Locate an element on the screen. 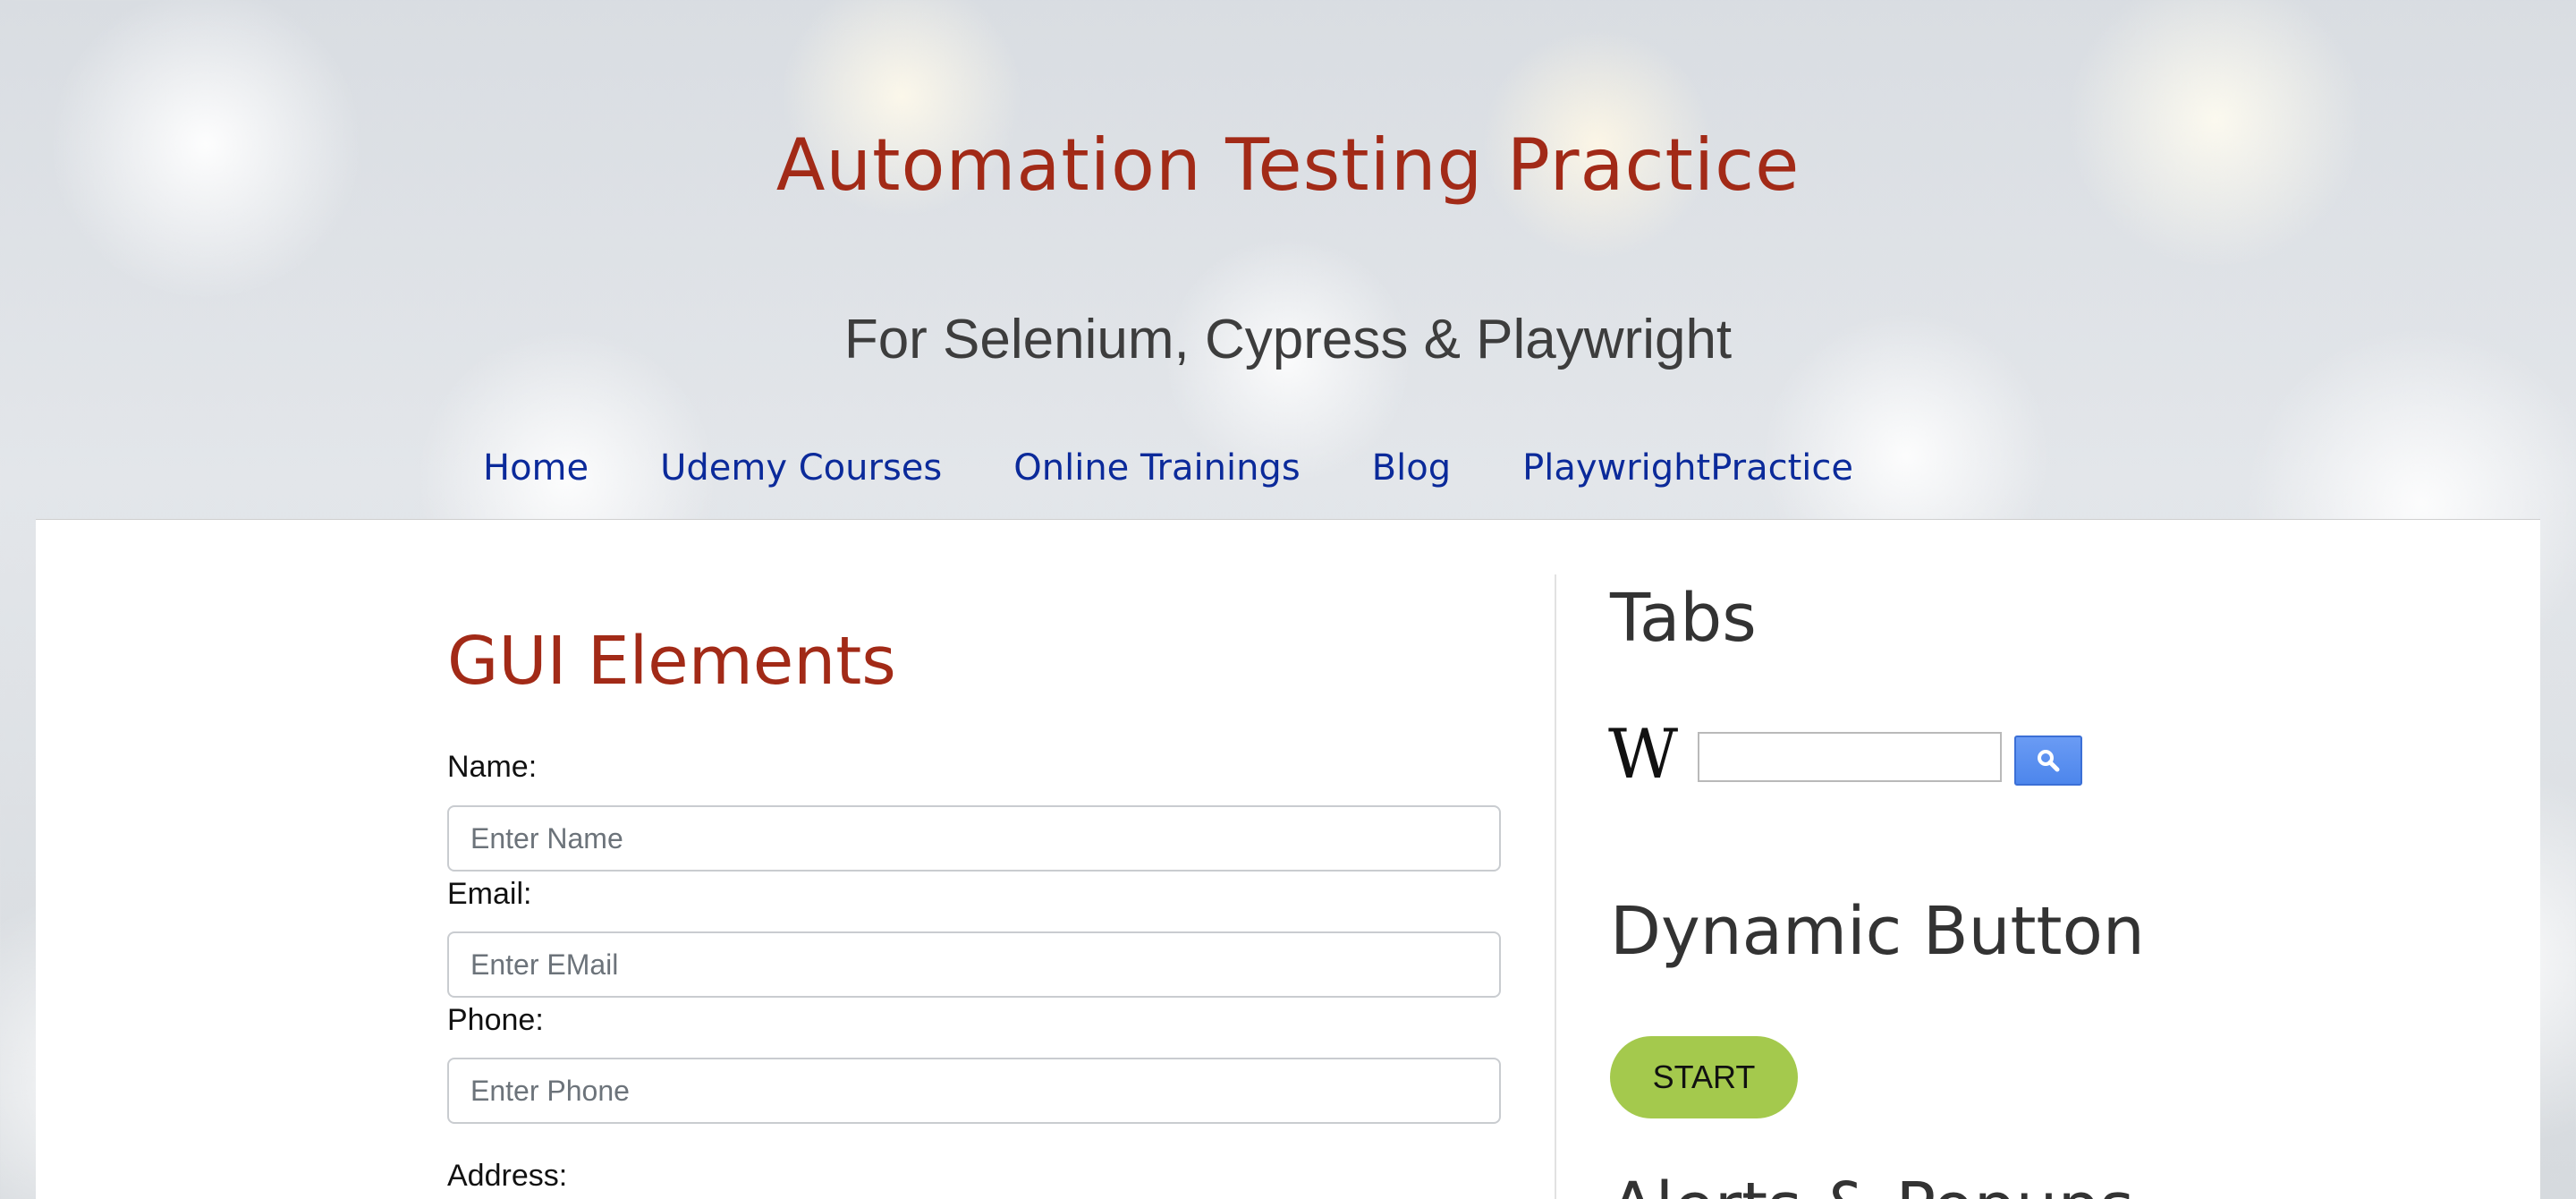 This screenshot has height=1199, width=2576. search-icon is located at coordinates (2049, 761).